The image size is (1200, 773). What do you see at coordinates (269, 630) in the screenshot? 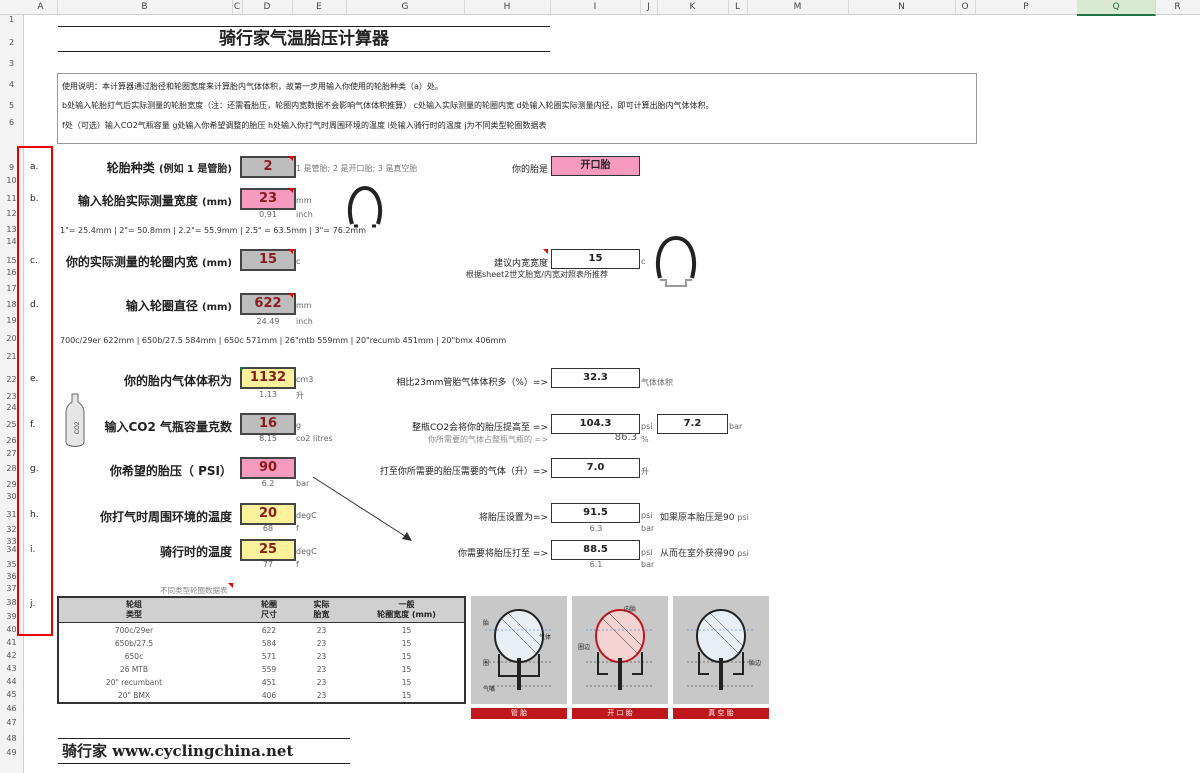
I see `table-cell: 622` at bounding box center [269, 630].